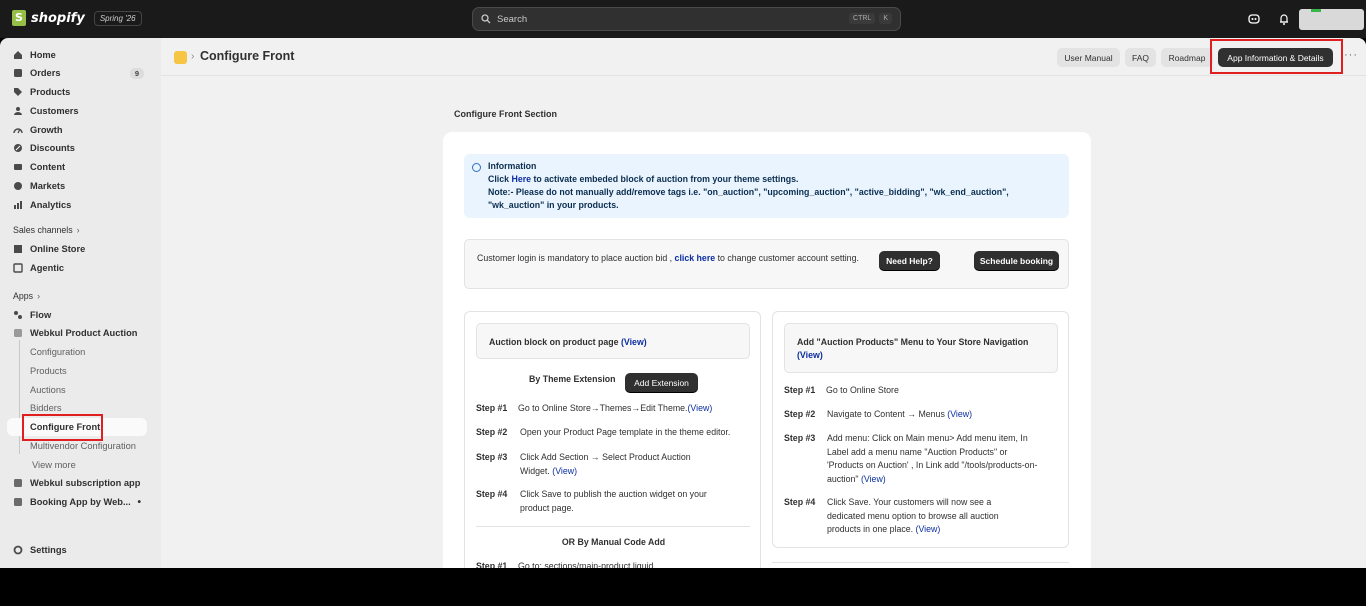  I want to click on divider, so click(613, 526).